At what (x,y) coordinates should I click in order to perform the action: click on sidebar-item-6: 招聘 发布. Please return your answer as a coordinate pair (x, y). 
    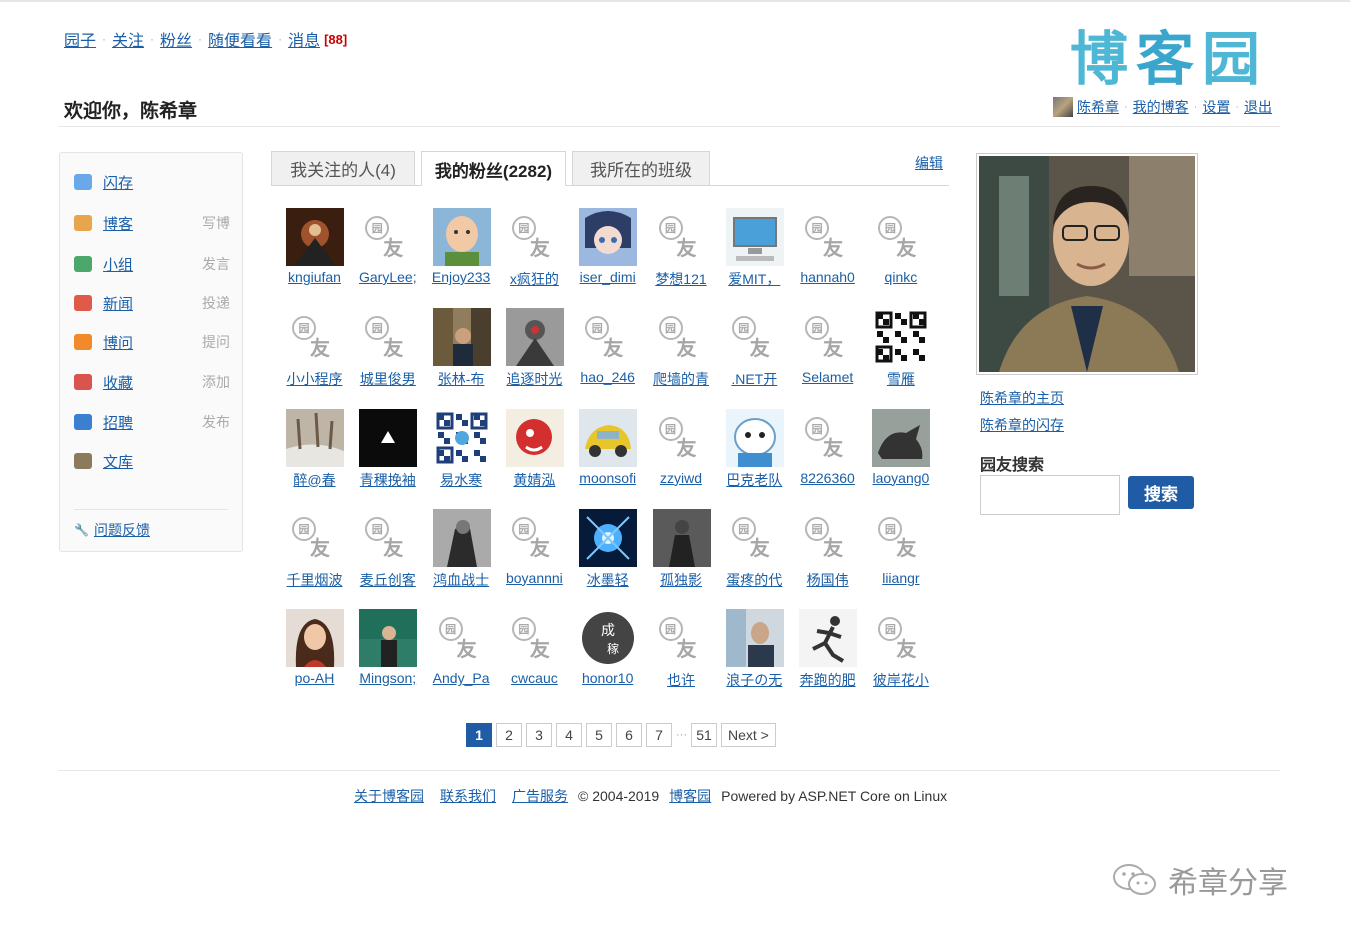
    Looking at the image, I should click on (152, 422).